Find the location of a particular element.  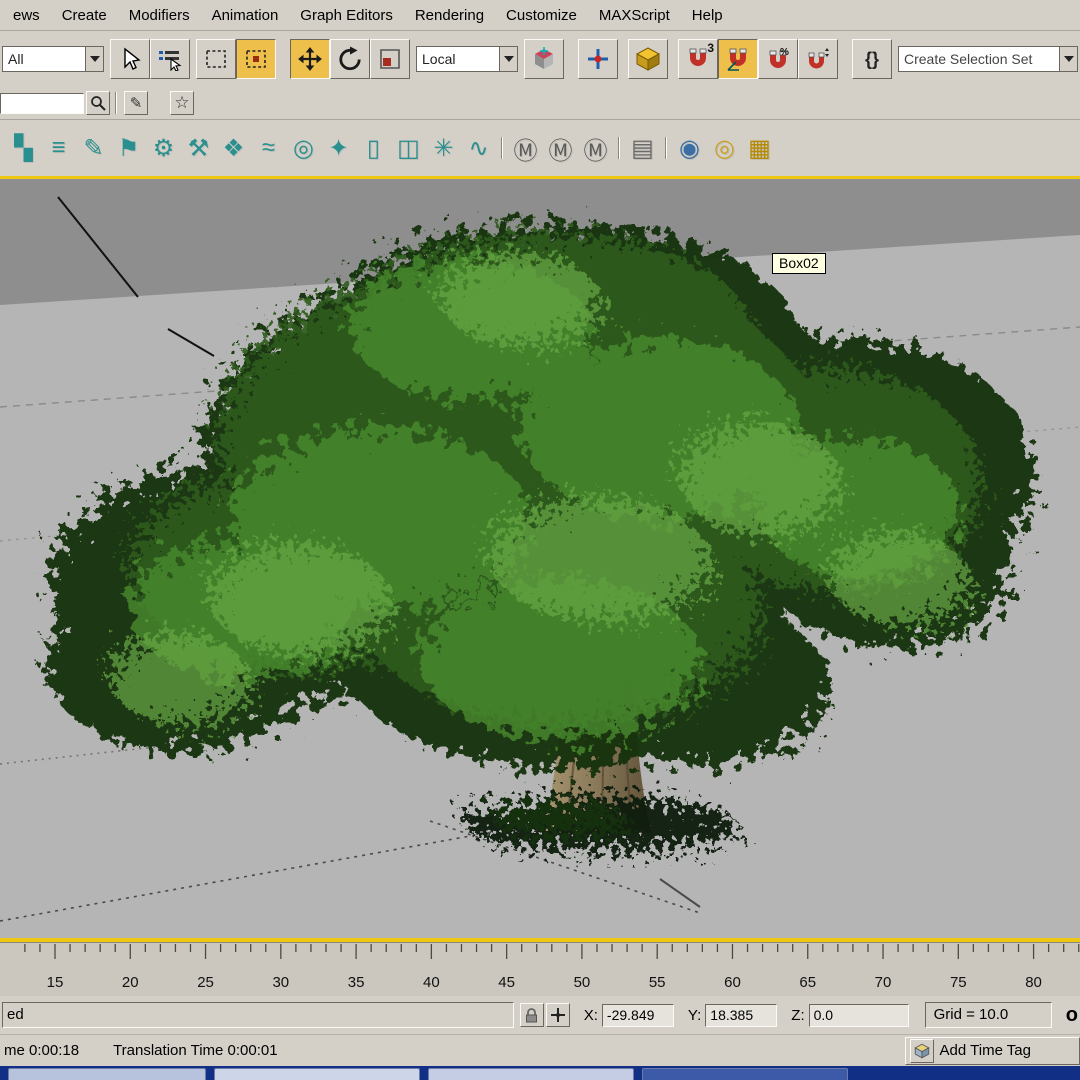

search-input is located at coordinates (42, 103).